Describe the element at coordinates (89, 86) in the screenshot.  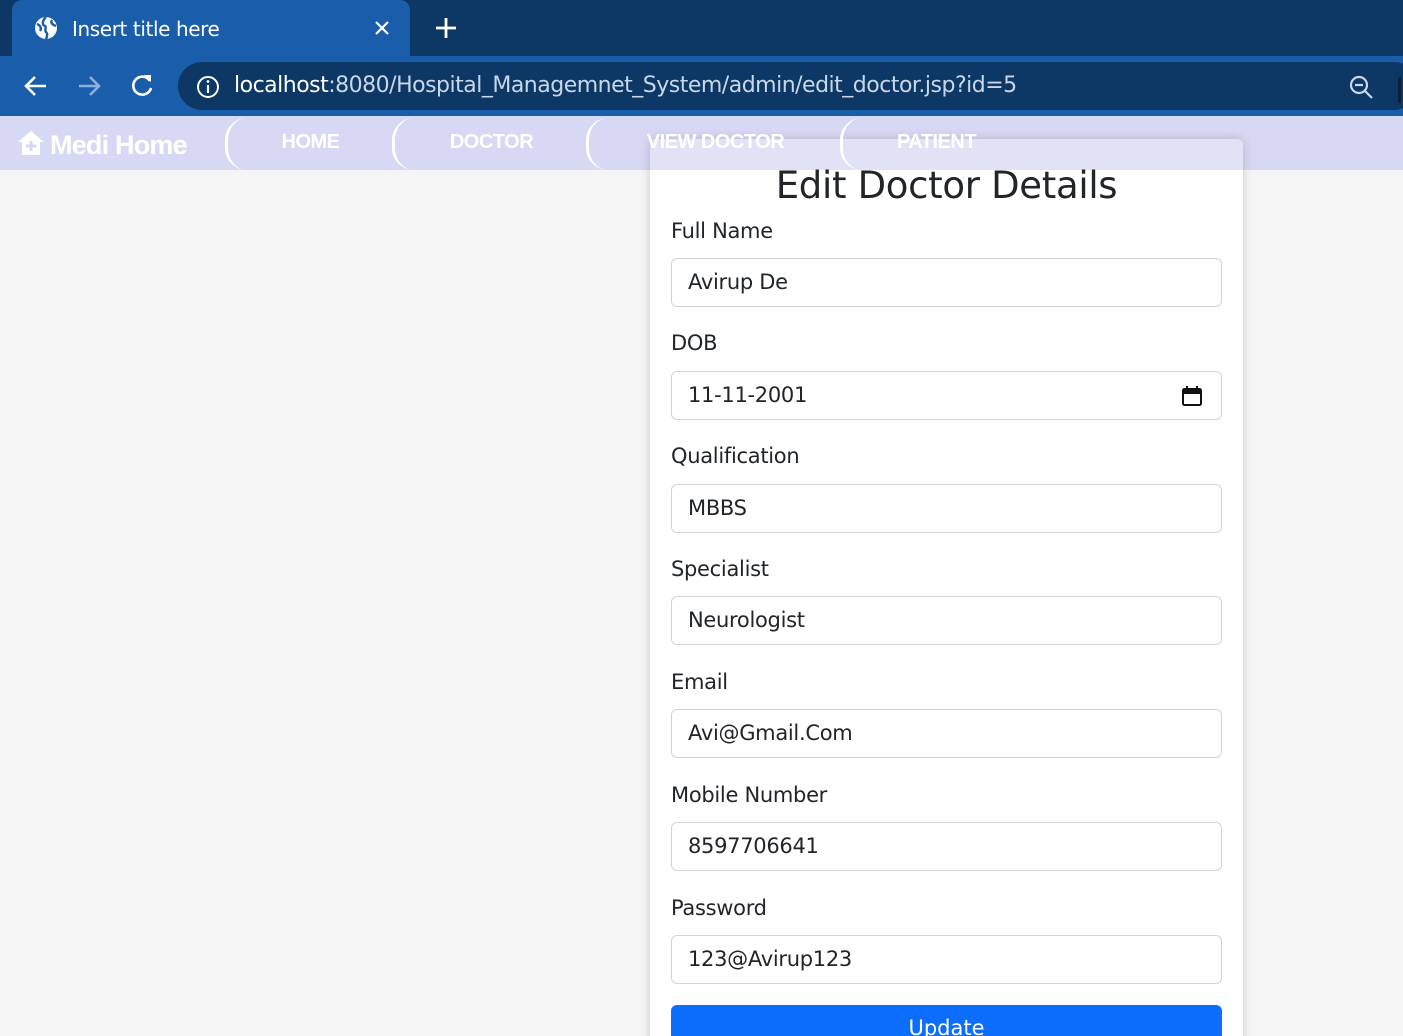
I see `forward-arrow-icon` at that location.